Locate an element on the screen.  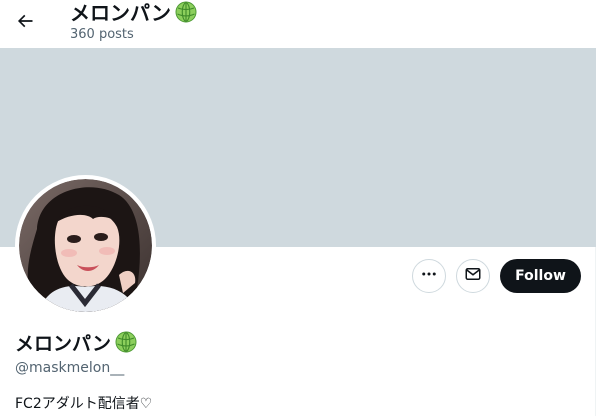
arrow-left-icon is located at coordinates (25, 23).